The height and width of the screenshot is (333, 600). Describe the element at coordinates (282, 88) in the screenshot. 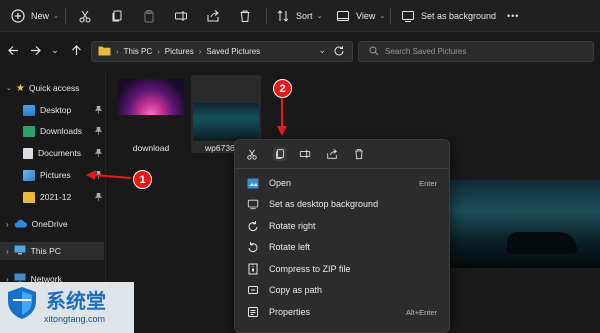

I see `annotation-badge-2: 2` at that location.